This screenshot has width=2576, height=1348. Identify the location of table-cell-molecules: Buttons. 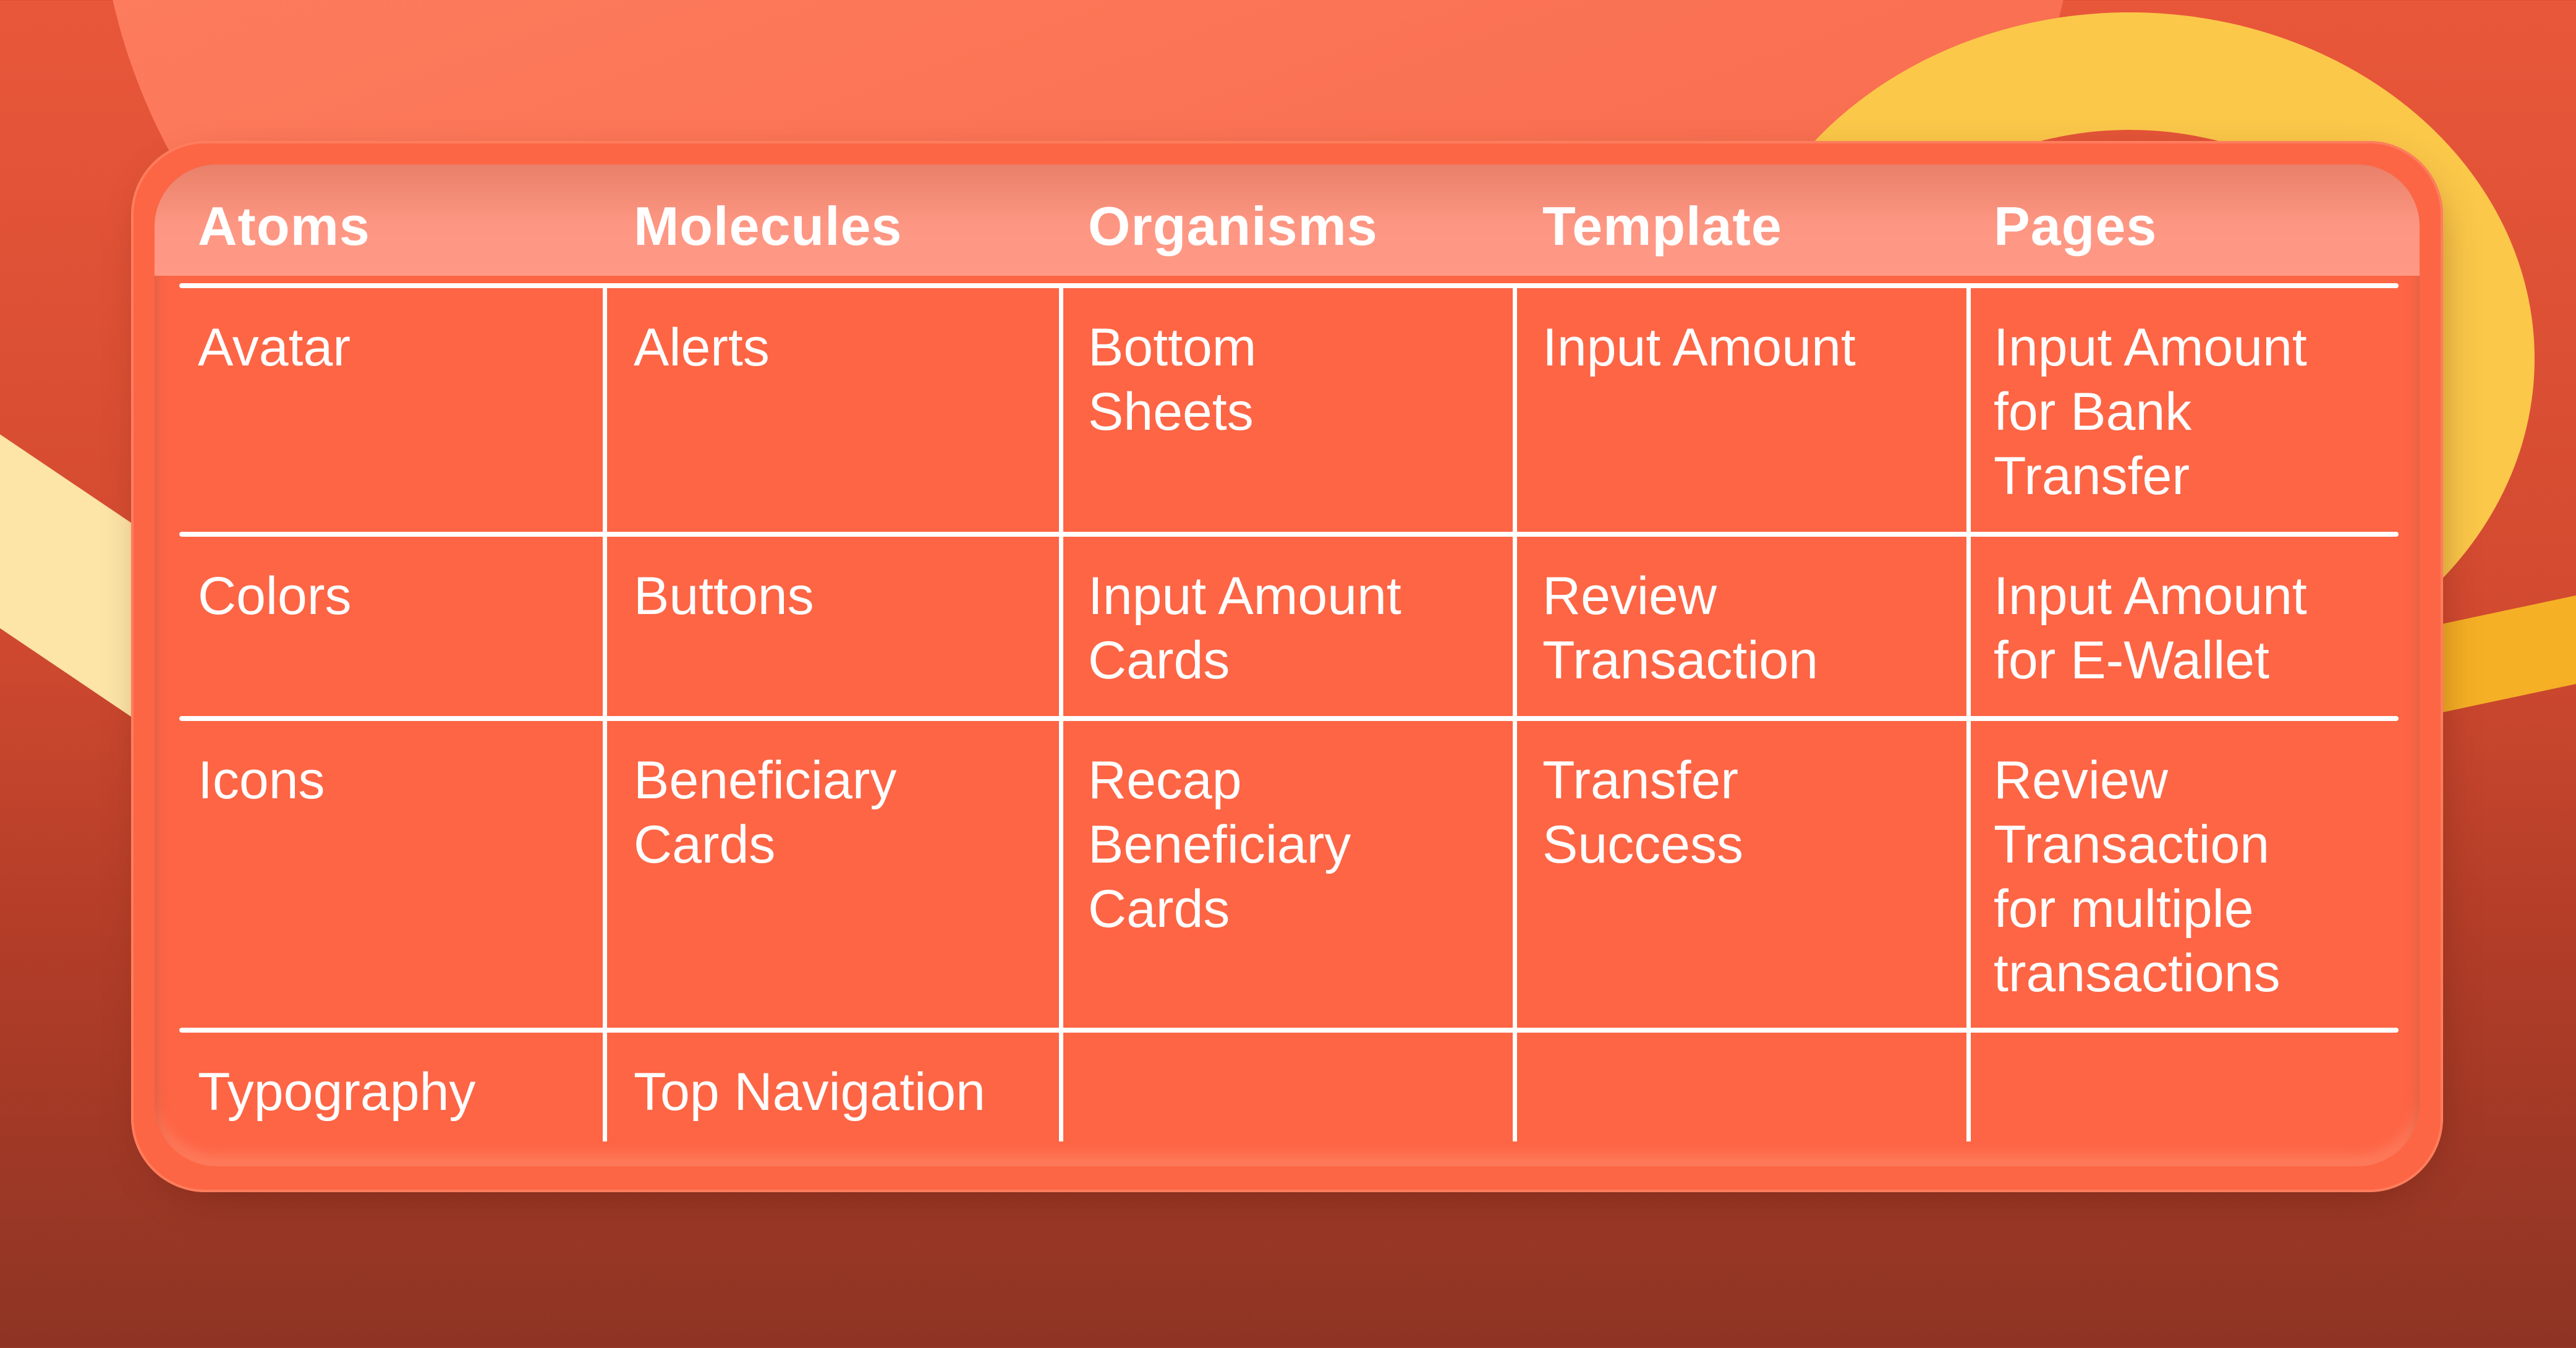
(831, 596).